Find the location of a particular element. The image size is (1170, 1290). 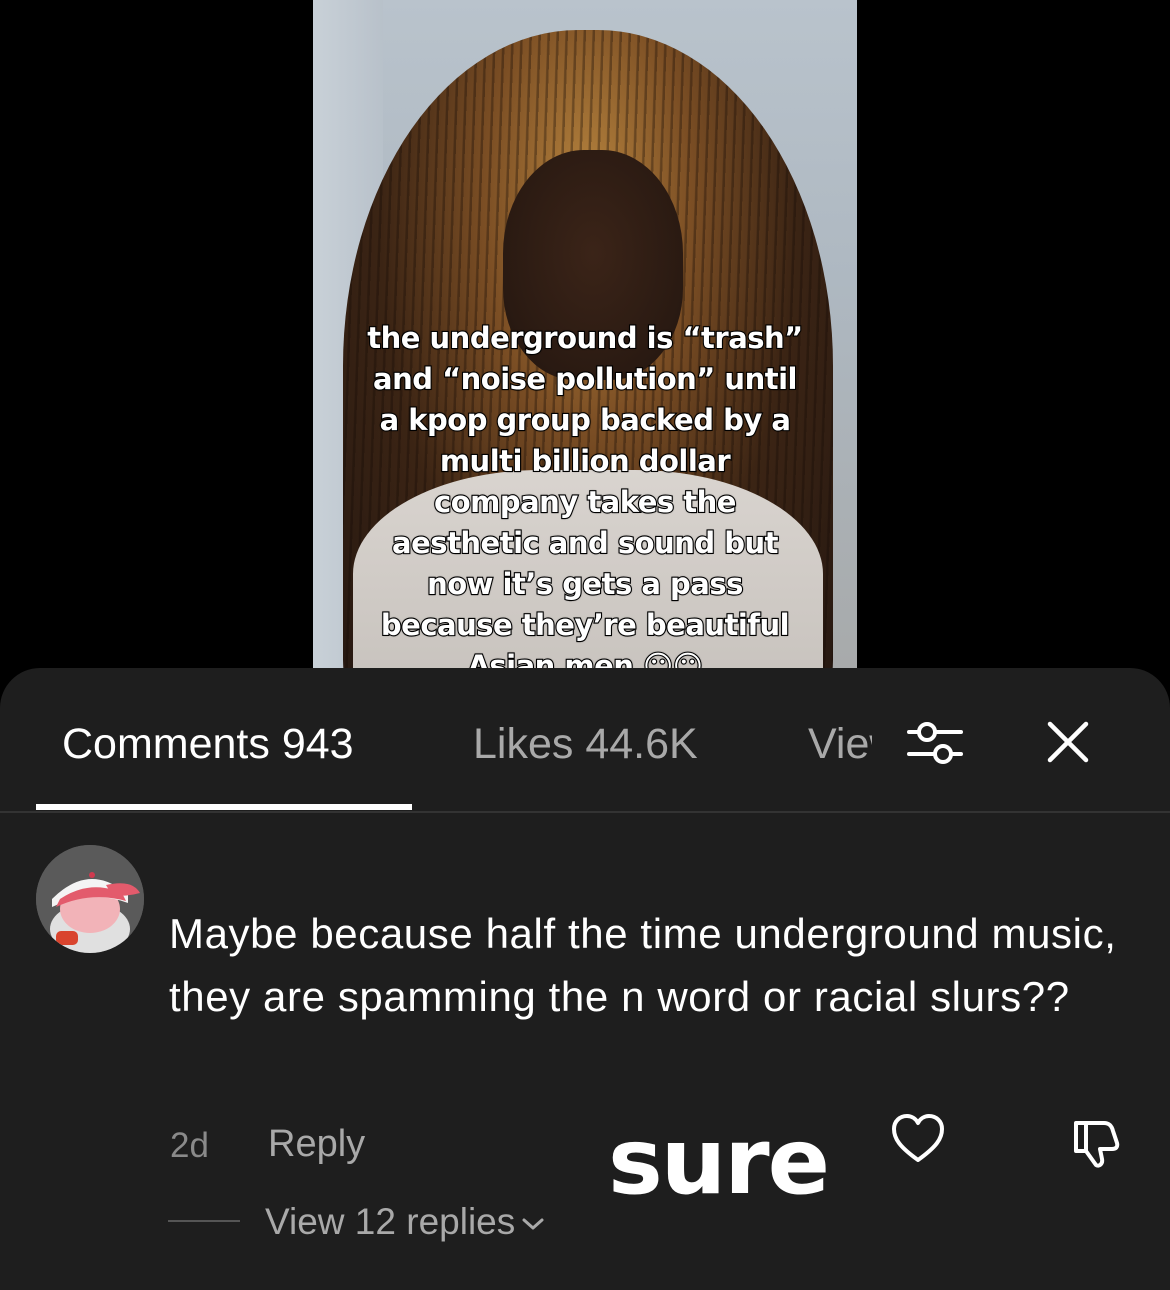

replies-divider-line is located at coordinates (204, 1221).